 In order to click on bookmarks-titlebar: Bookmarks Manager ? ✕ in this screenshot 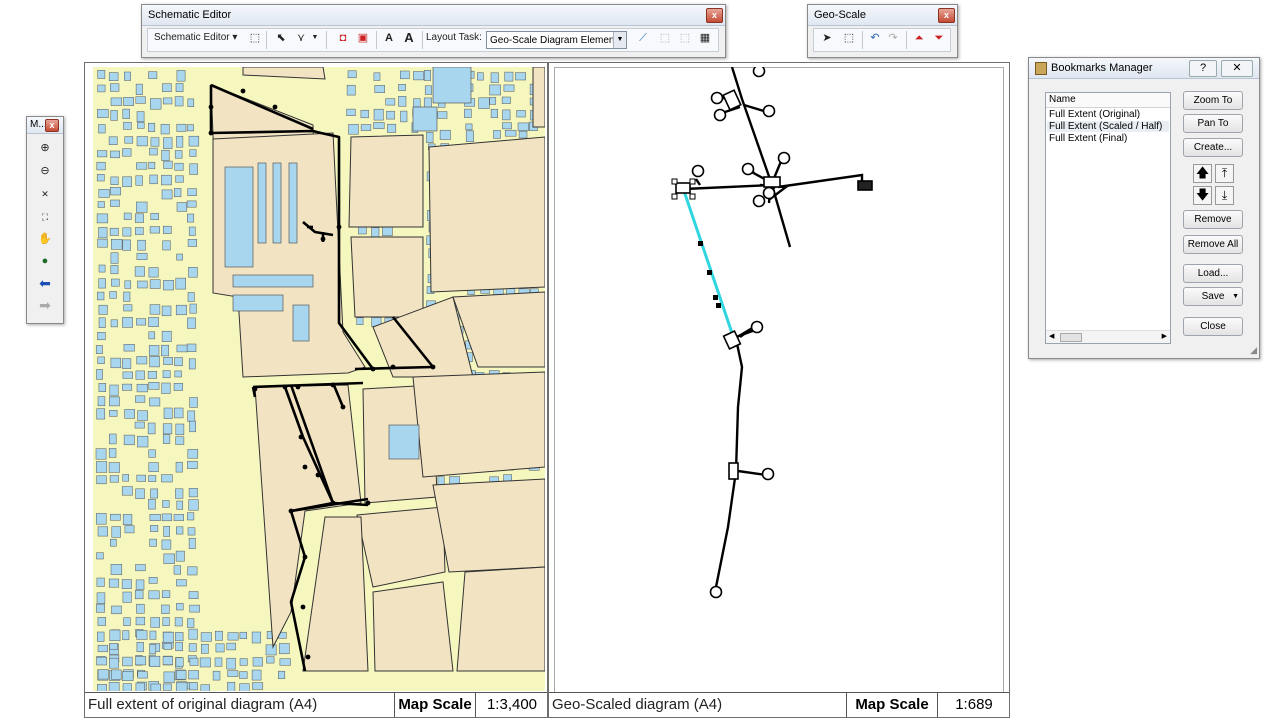, I will do `click(1144, 68)`.